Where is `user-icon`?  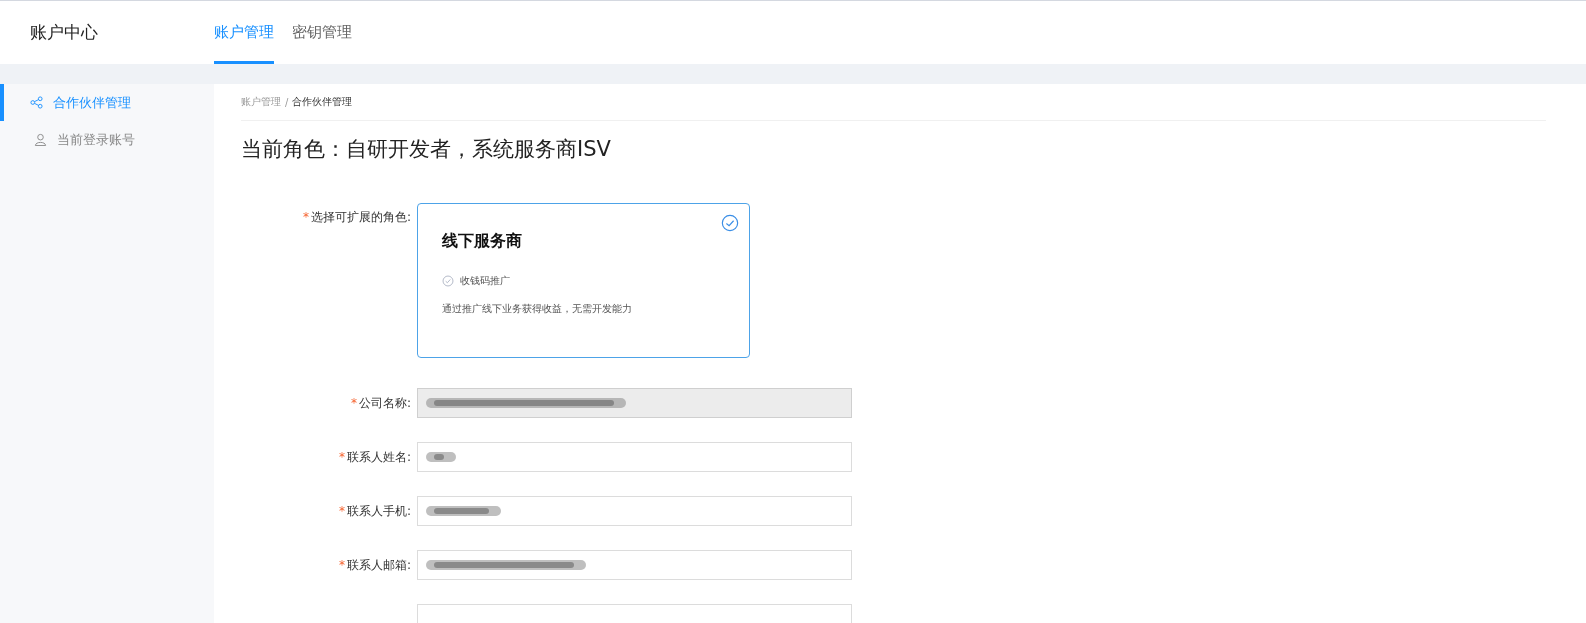 user-icon is located at coordinates (40, 139).